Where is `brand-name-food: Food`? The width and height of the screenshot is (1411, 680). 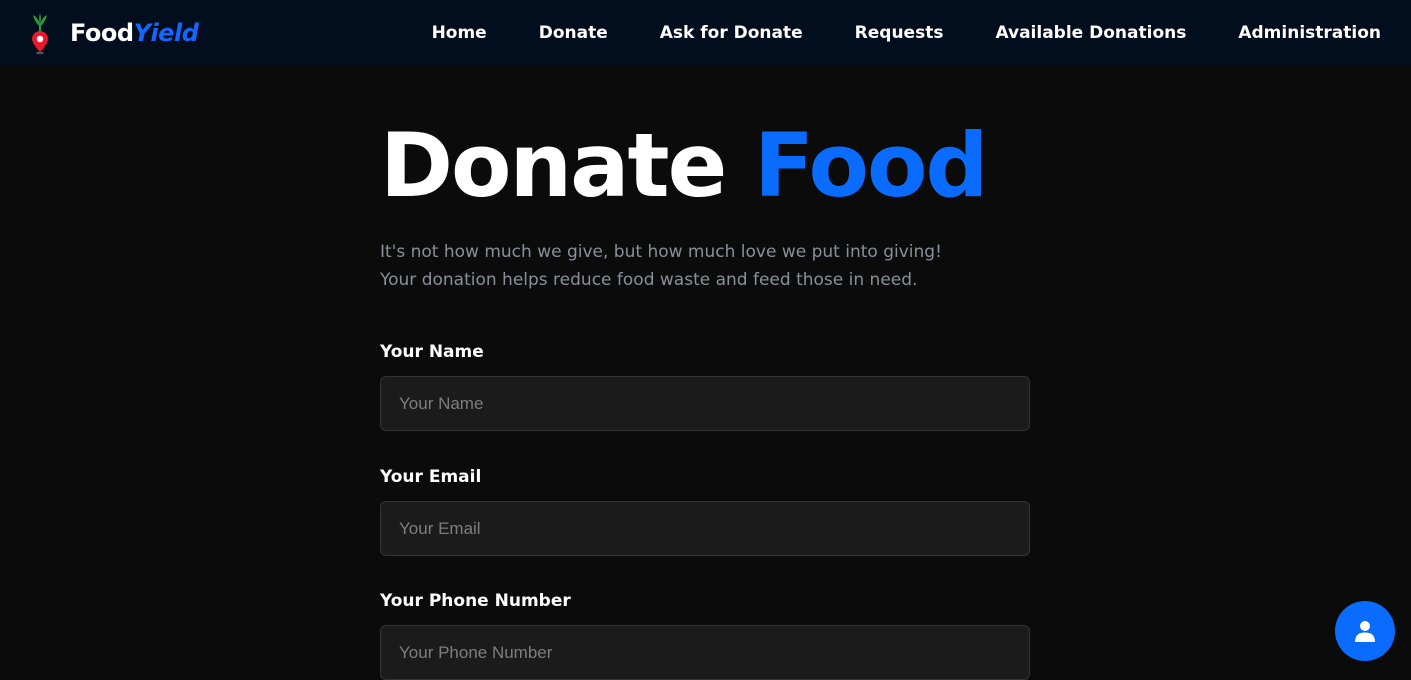
brand-name-food: Food is located at coordinates (102, 32).